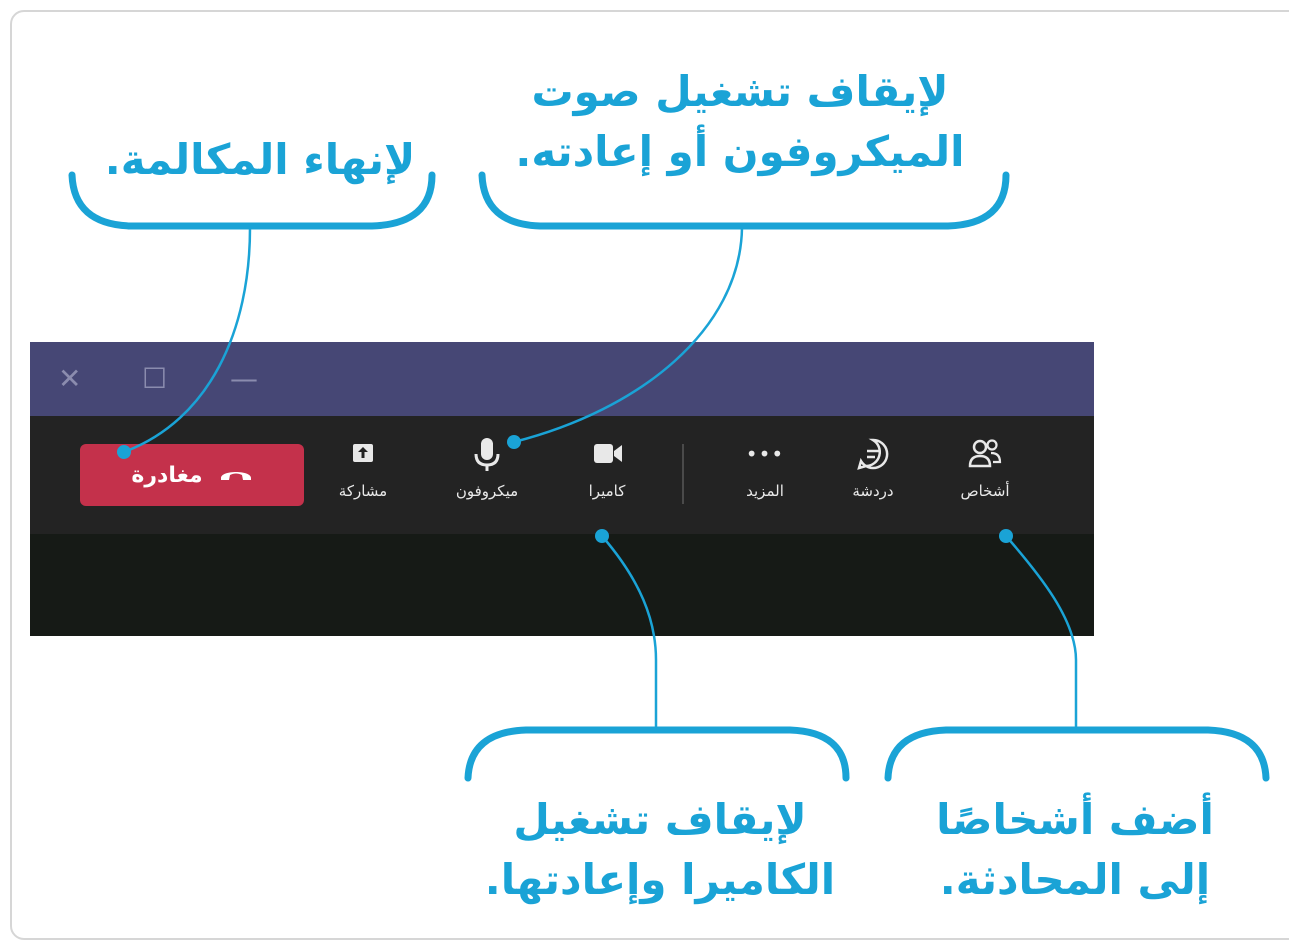 Image resolution: width=1289 pixels, height=940 pixels. Describe the element at coordinates (660, 850) in the screenshot. I see `callout-camera: لإيقاف تشغيل الكاميرا وإعادتها.` at that location.